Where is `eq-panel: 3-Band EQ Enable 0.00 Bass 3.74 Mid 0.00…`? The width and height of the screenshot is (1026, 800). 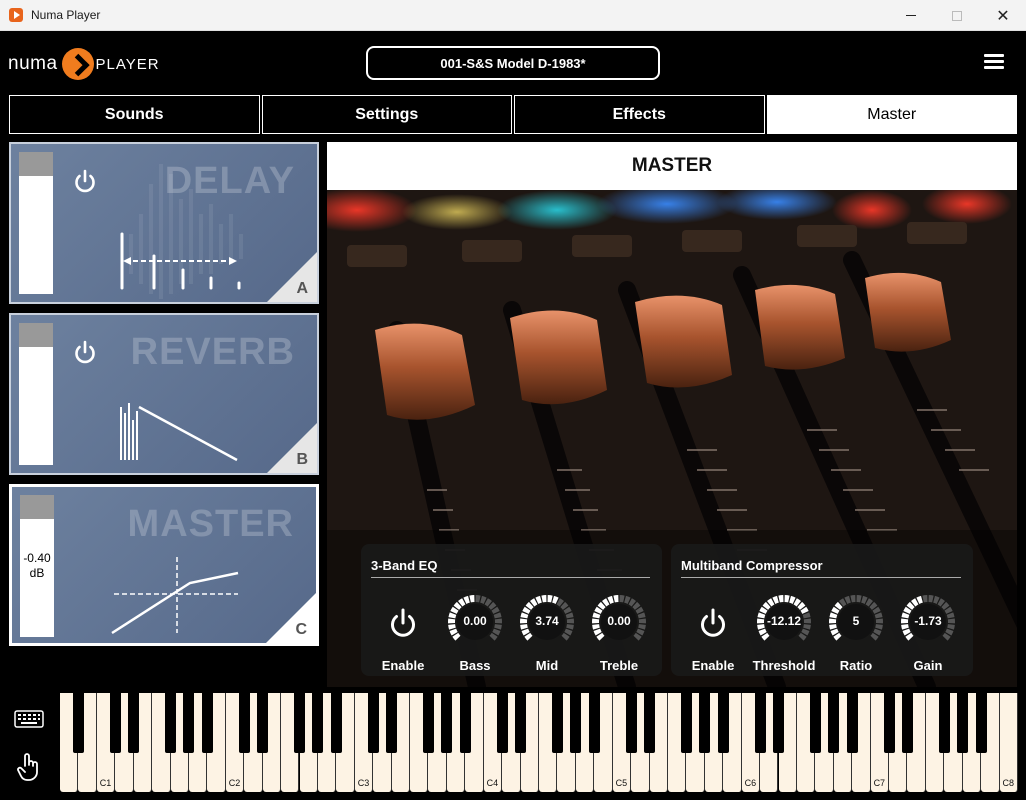
eq-panel: 3-Band EQ Enable 0.00 Bass 3.74 Mid 0.00… is located at coordinates (511, 610).